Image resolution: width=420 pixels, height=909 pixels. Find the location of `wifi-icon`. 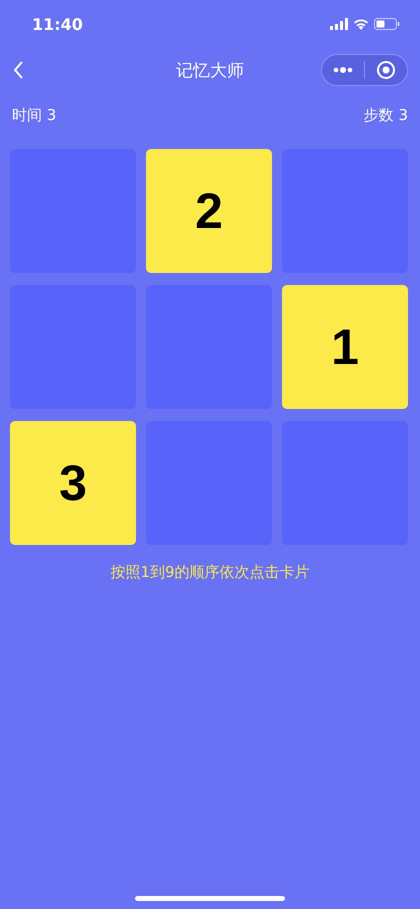

wifi-icon is located at coordinates (361, 24).